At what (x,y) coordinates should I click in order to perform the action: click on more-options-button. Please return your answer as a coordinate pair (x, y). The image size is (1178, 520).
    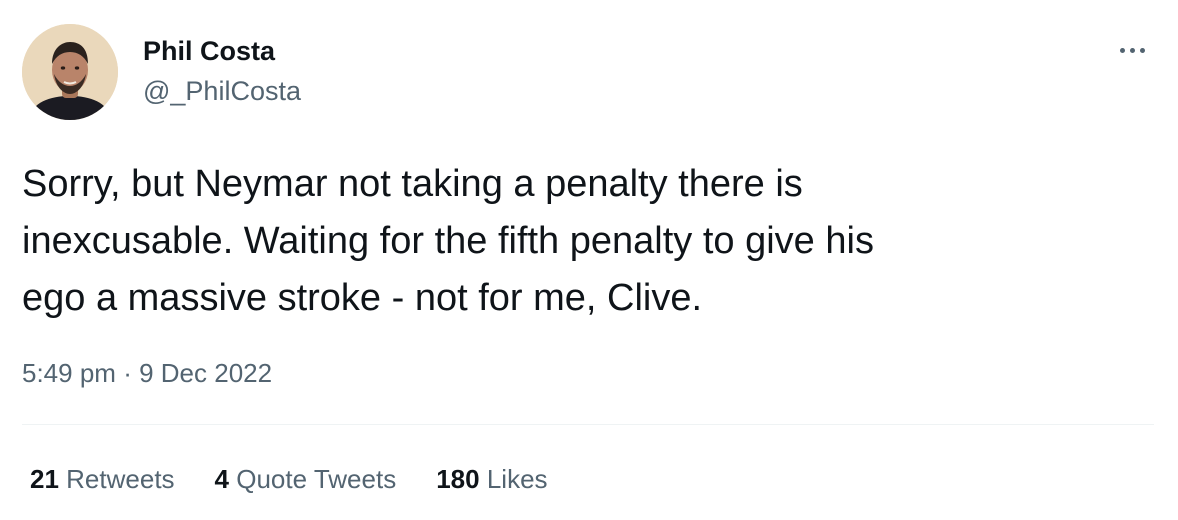
    Looking at the image, I should click on (1132, 50).